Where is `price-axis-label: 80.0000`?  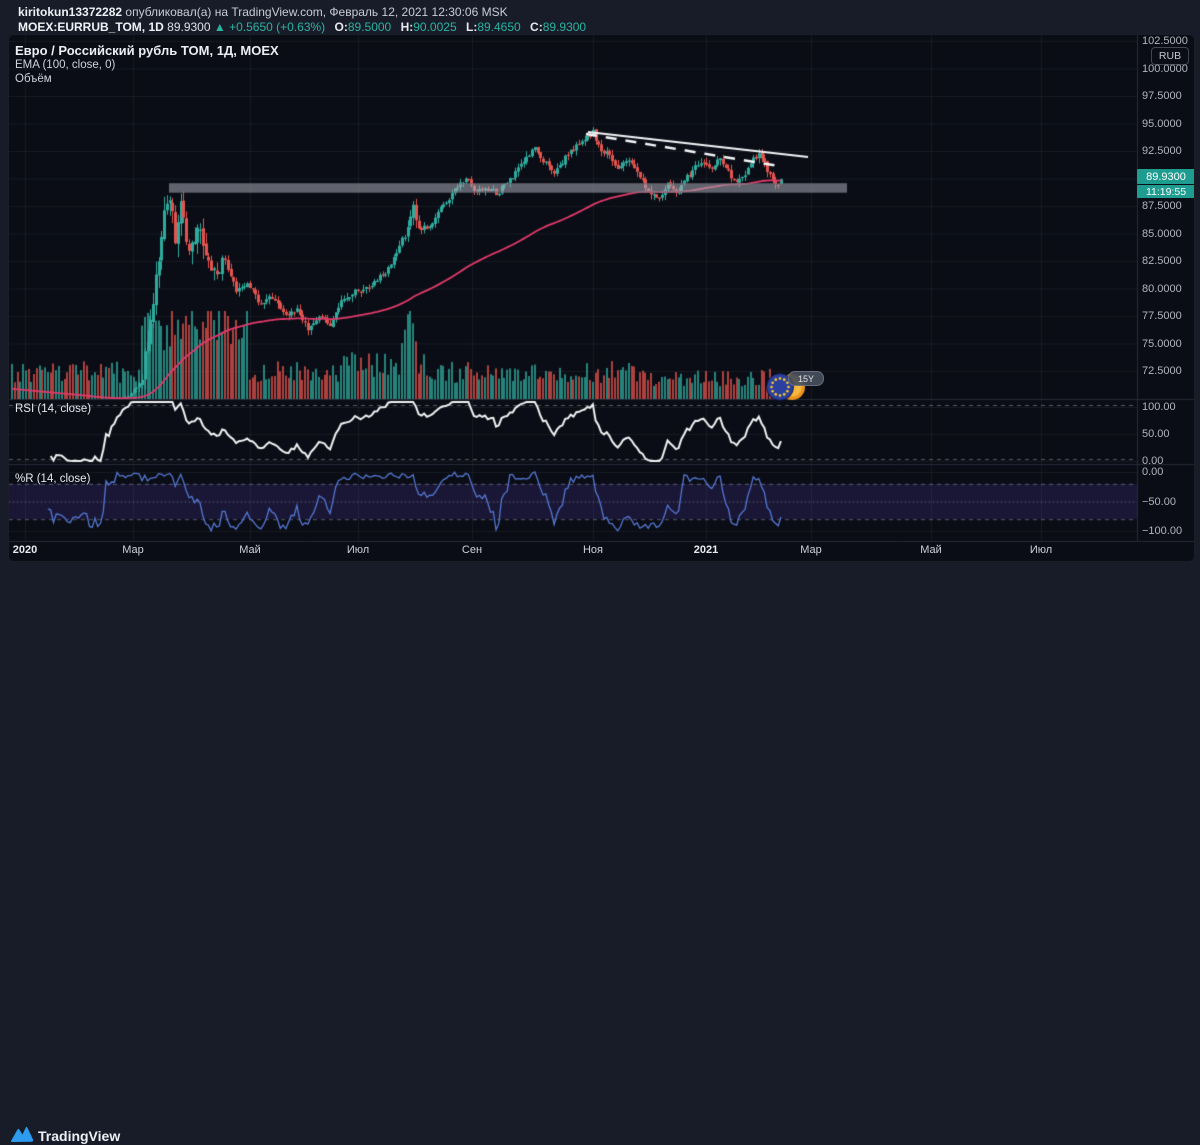
price-axis-label: 80.0000 is located at coordinates (1162, 289).